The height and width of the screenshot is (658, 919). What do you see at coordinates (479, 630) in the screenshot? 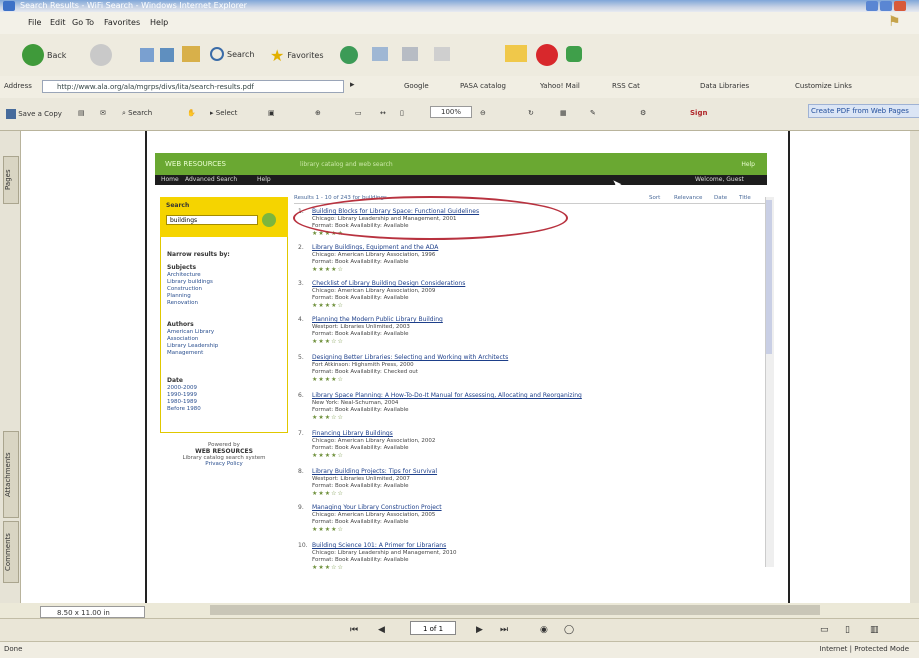
I see `next-page-icon: ▶` at bounding box center [479, 630].